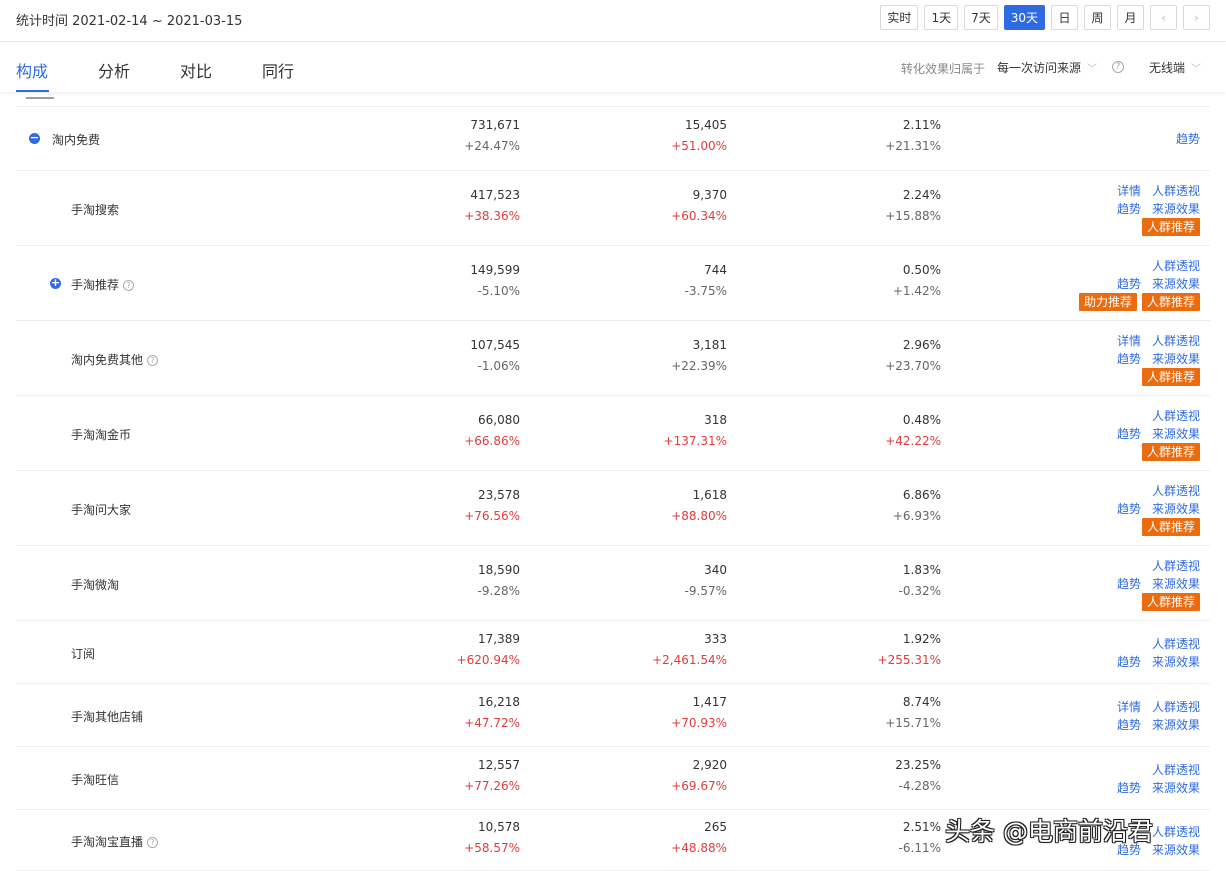  Describe the element at coordinates (715, 420) in the screenshot. I see `metric-value: 318` at that location.